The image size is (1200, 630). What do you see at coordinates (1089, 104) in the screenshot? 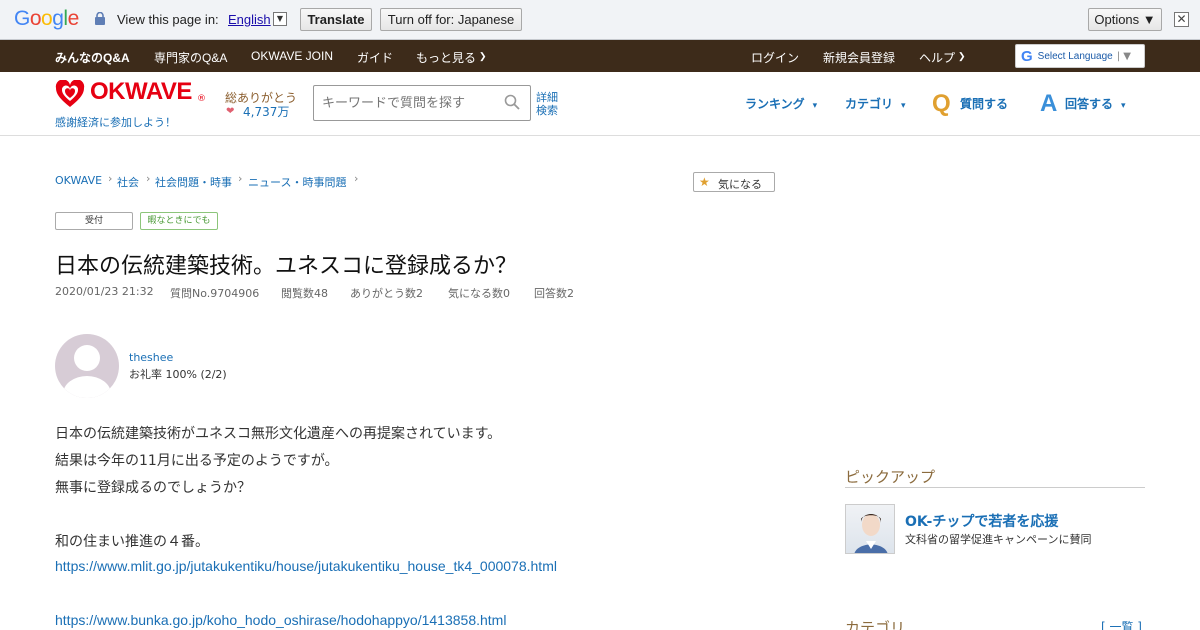
I see `nav-answer-label: 回答する` at bounding box center [1089, 104].